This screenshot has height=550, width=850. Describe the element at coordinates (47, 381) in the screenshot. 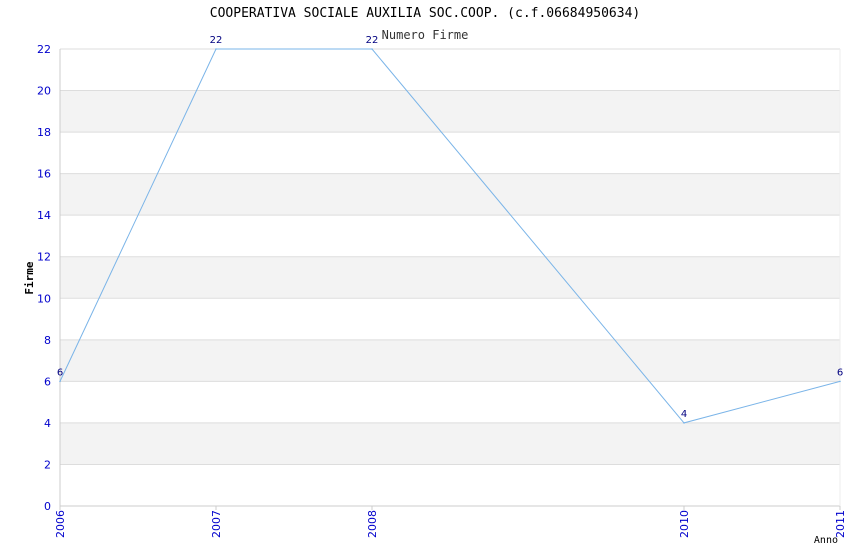

I see `y-tick-label: 6` at that location.